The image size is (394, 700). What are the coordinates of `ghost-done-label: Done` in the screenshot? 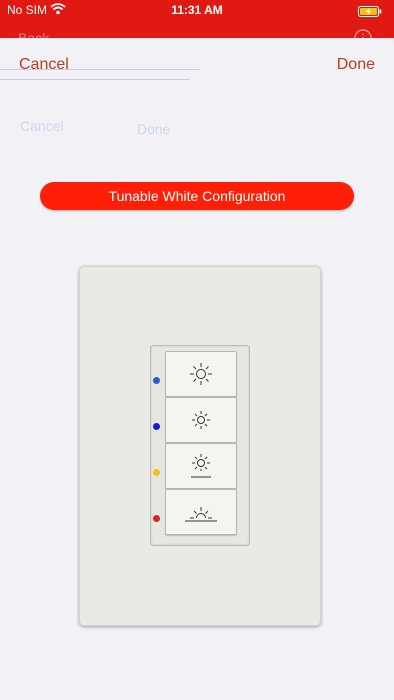 It's located at (154, 129).